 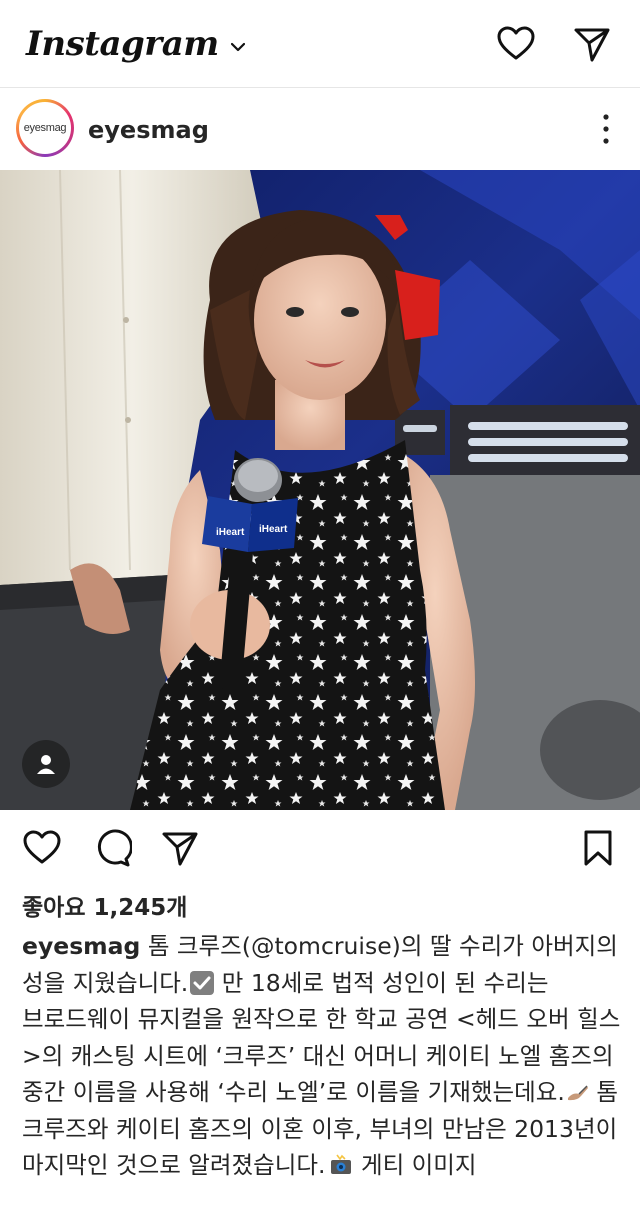 I want to click on avatar-inner: eyesmag, so click(x=45, y=128).